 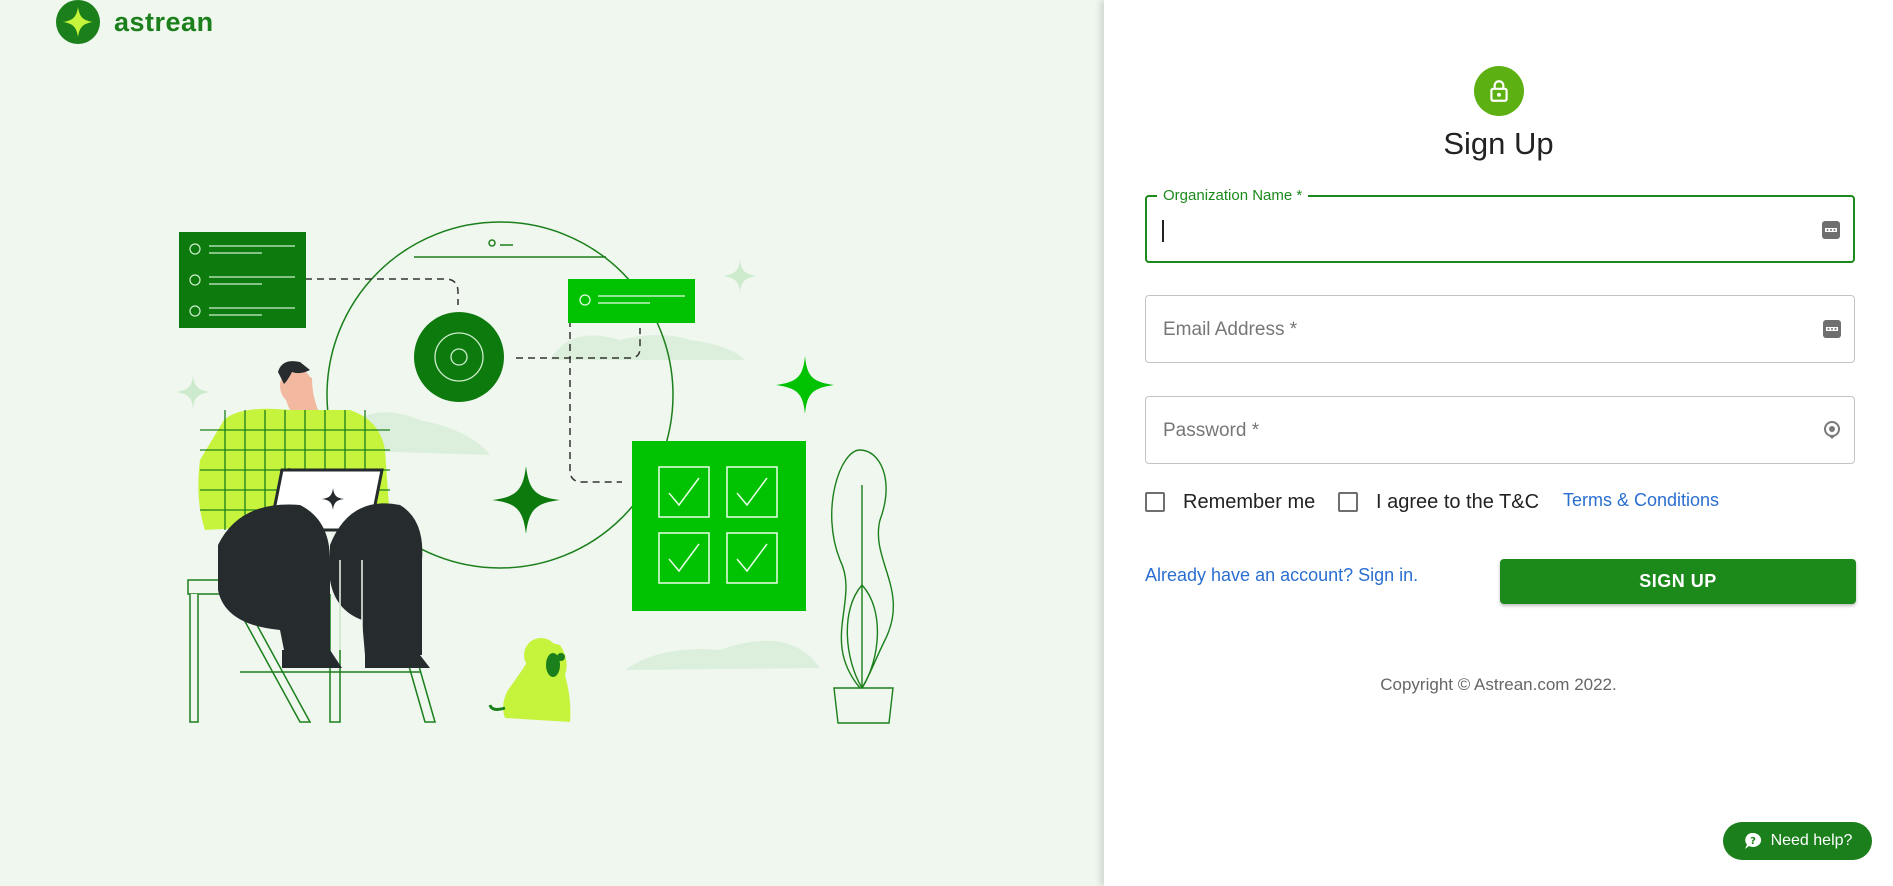 What do you see at coordinates (1155, 502) in the screenshot?
I see `remember-me-checkbox` at bounding box center [1155, 502].